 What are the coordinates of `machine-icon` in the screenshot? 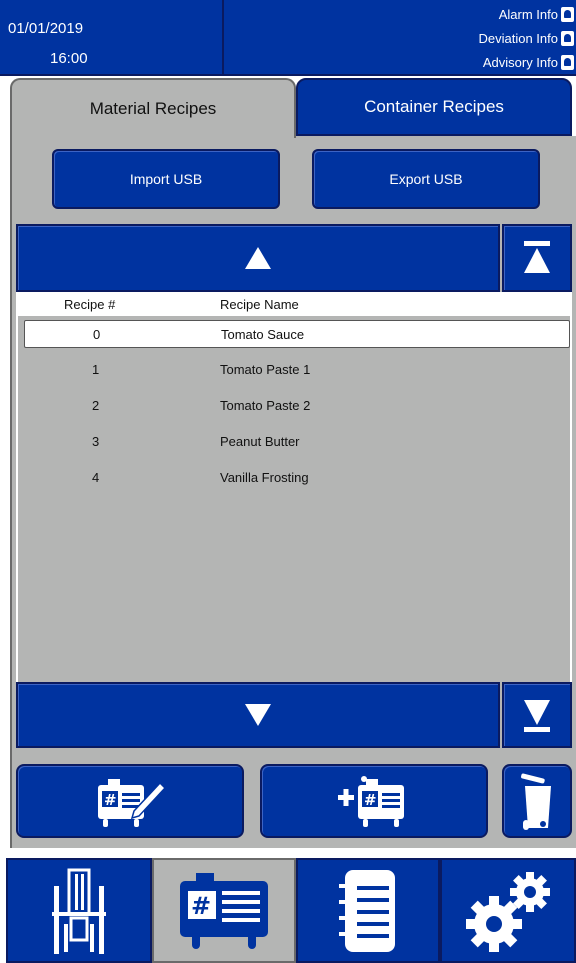 It's located at (79, 911).